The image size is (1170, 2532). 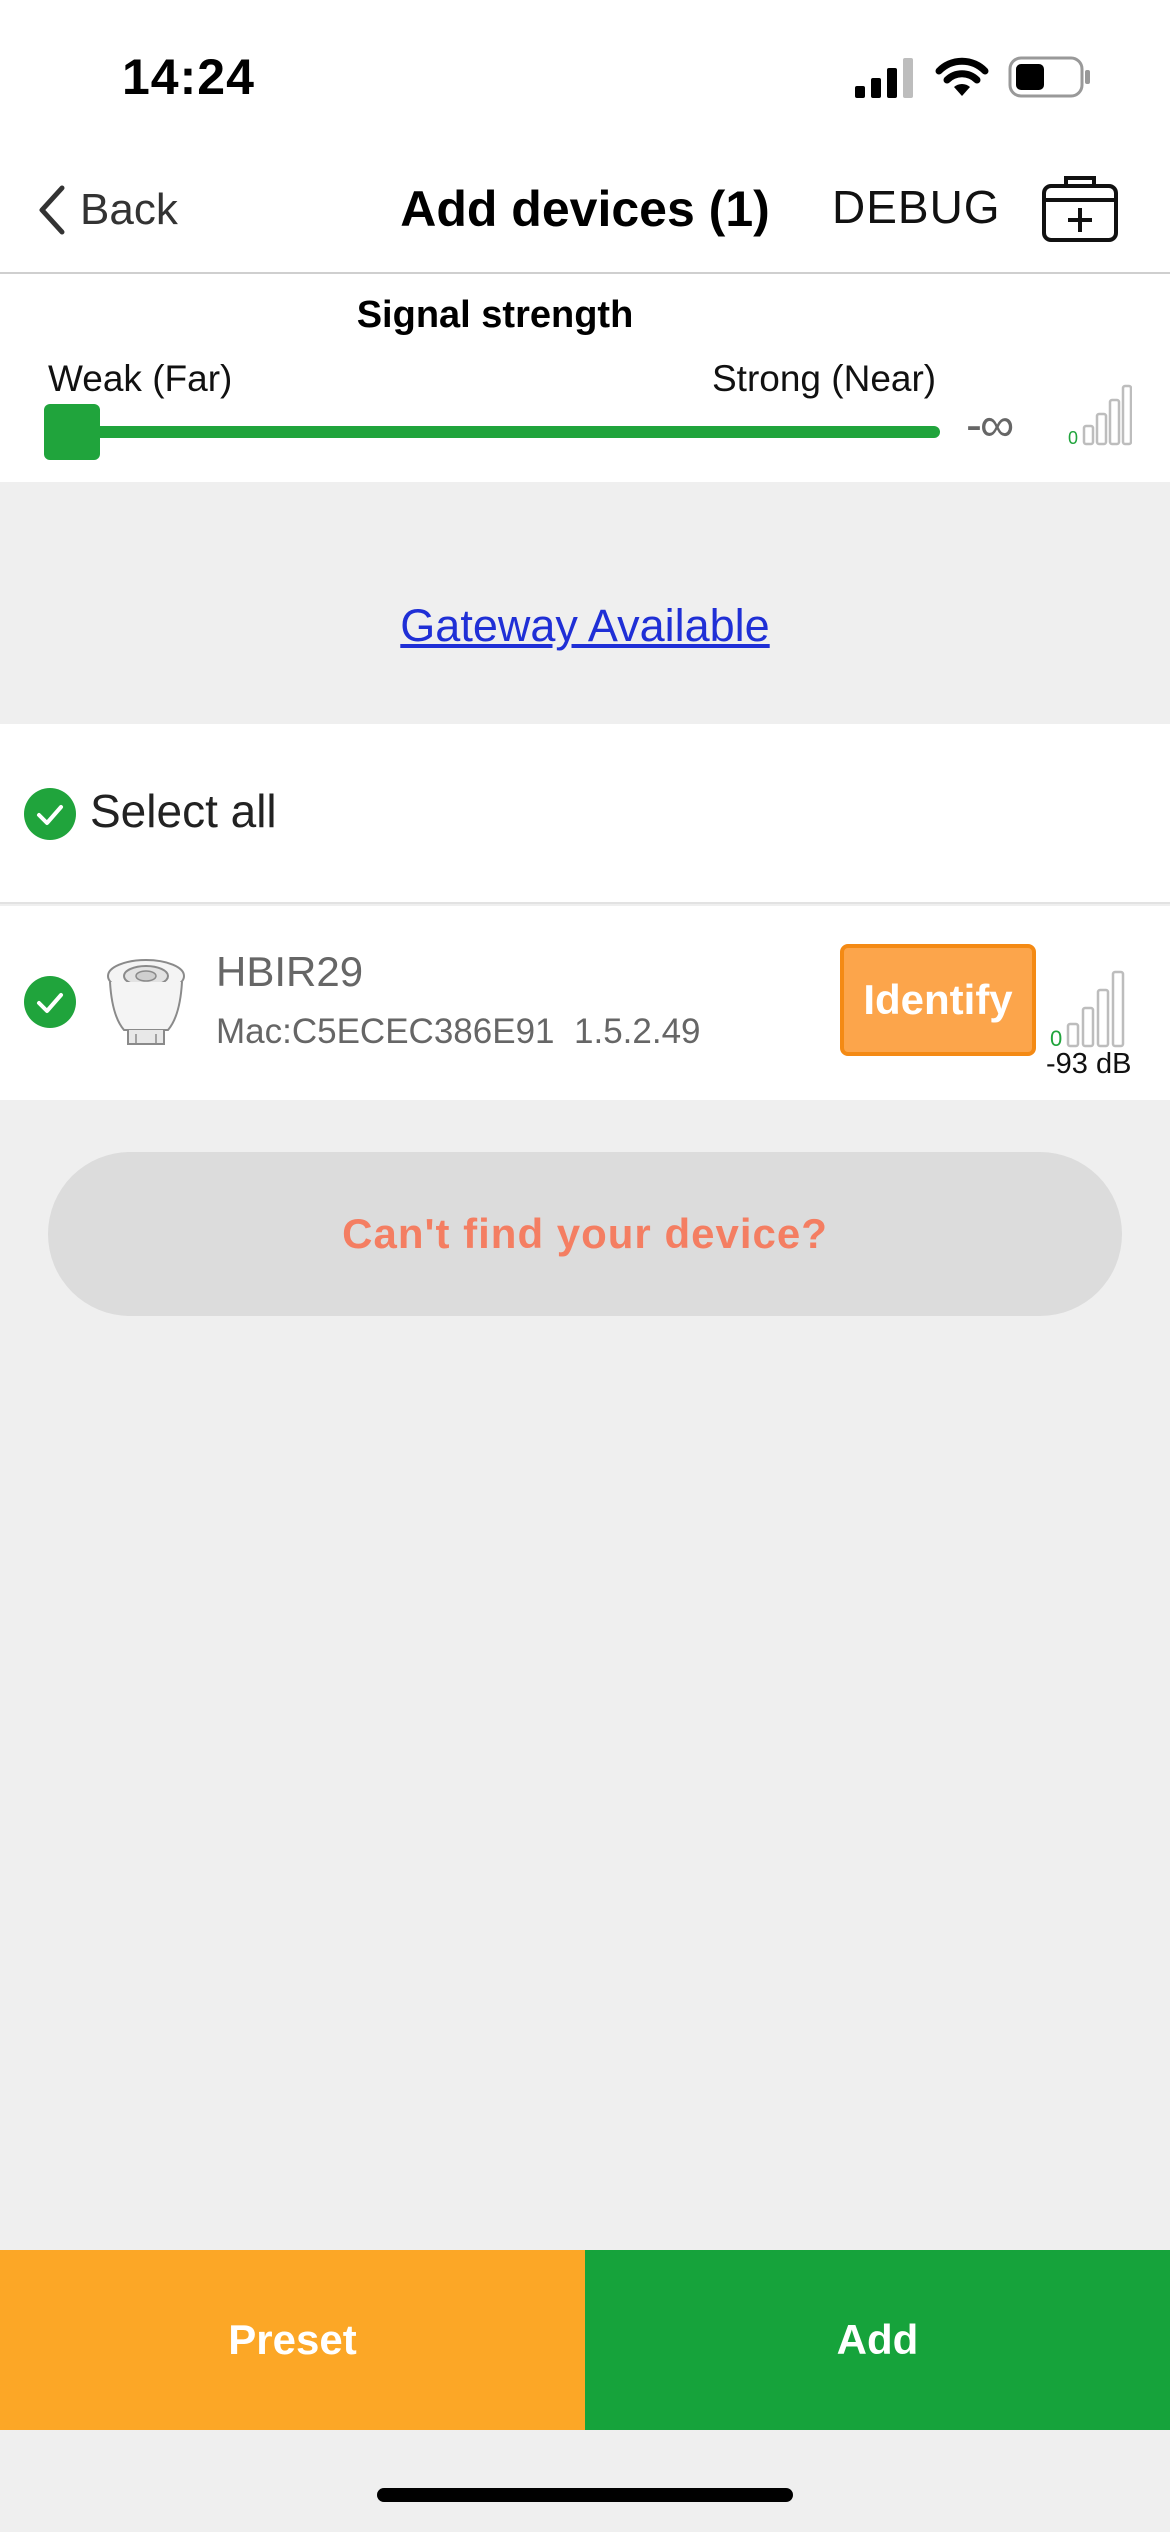 What do you see at coordinates (585, 1234) in the screenshot?
I see `cant-find-device-button: Can't find your device?` at bounding box center [585, 1234].